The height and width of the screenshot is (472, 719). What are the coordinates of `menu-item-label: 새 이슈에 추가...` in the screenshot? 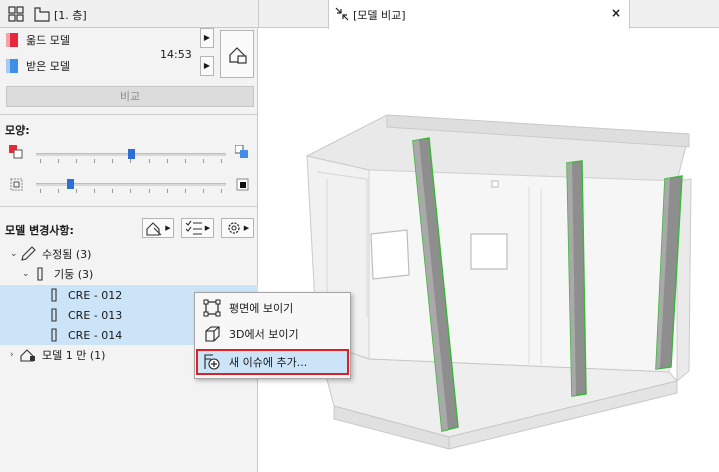 It's located at (268, 362).